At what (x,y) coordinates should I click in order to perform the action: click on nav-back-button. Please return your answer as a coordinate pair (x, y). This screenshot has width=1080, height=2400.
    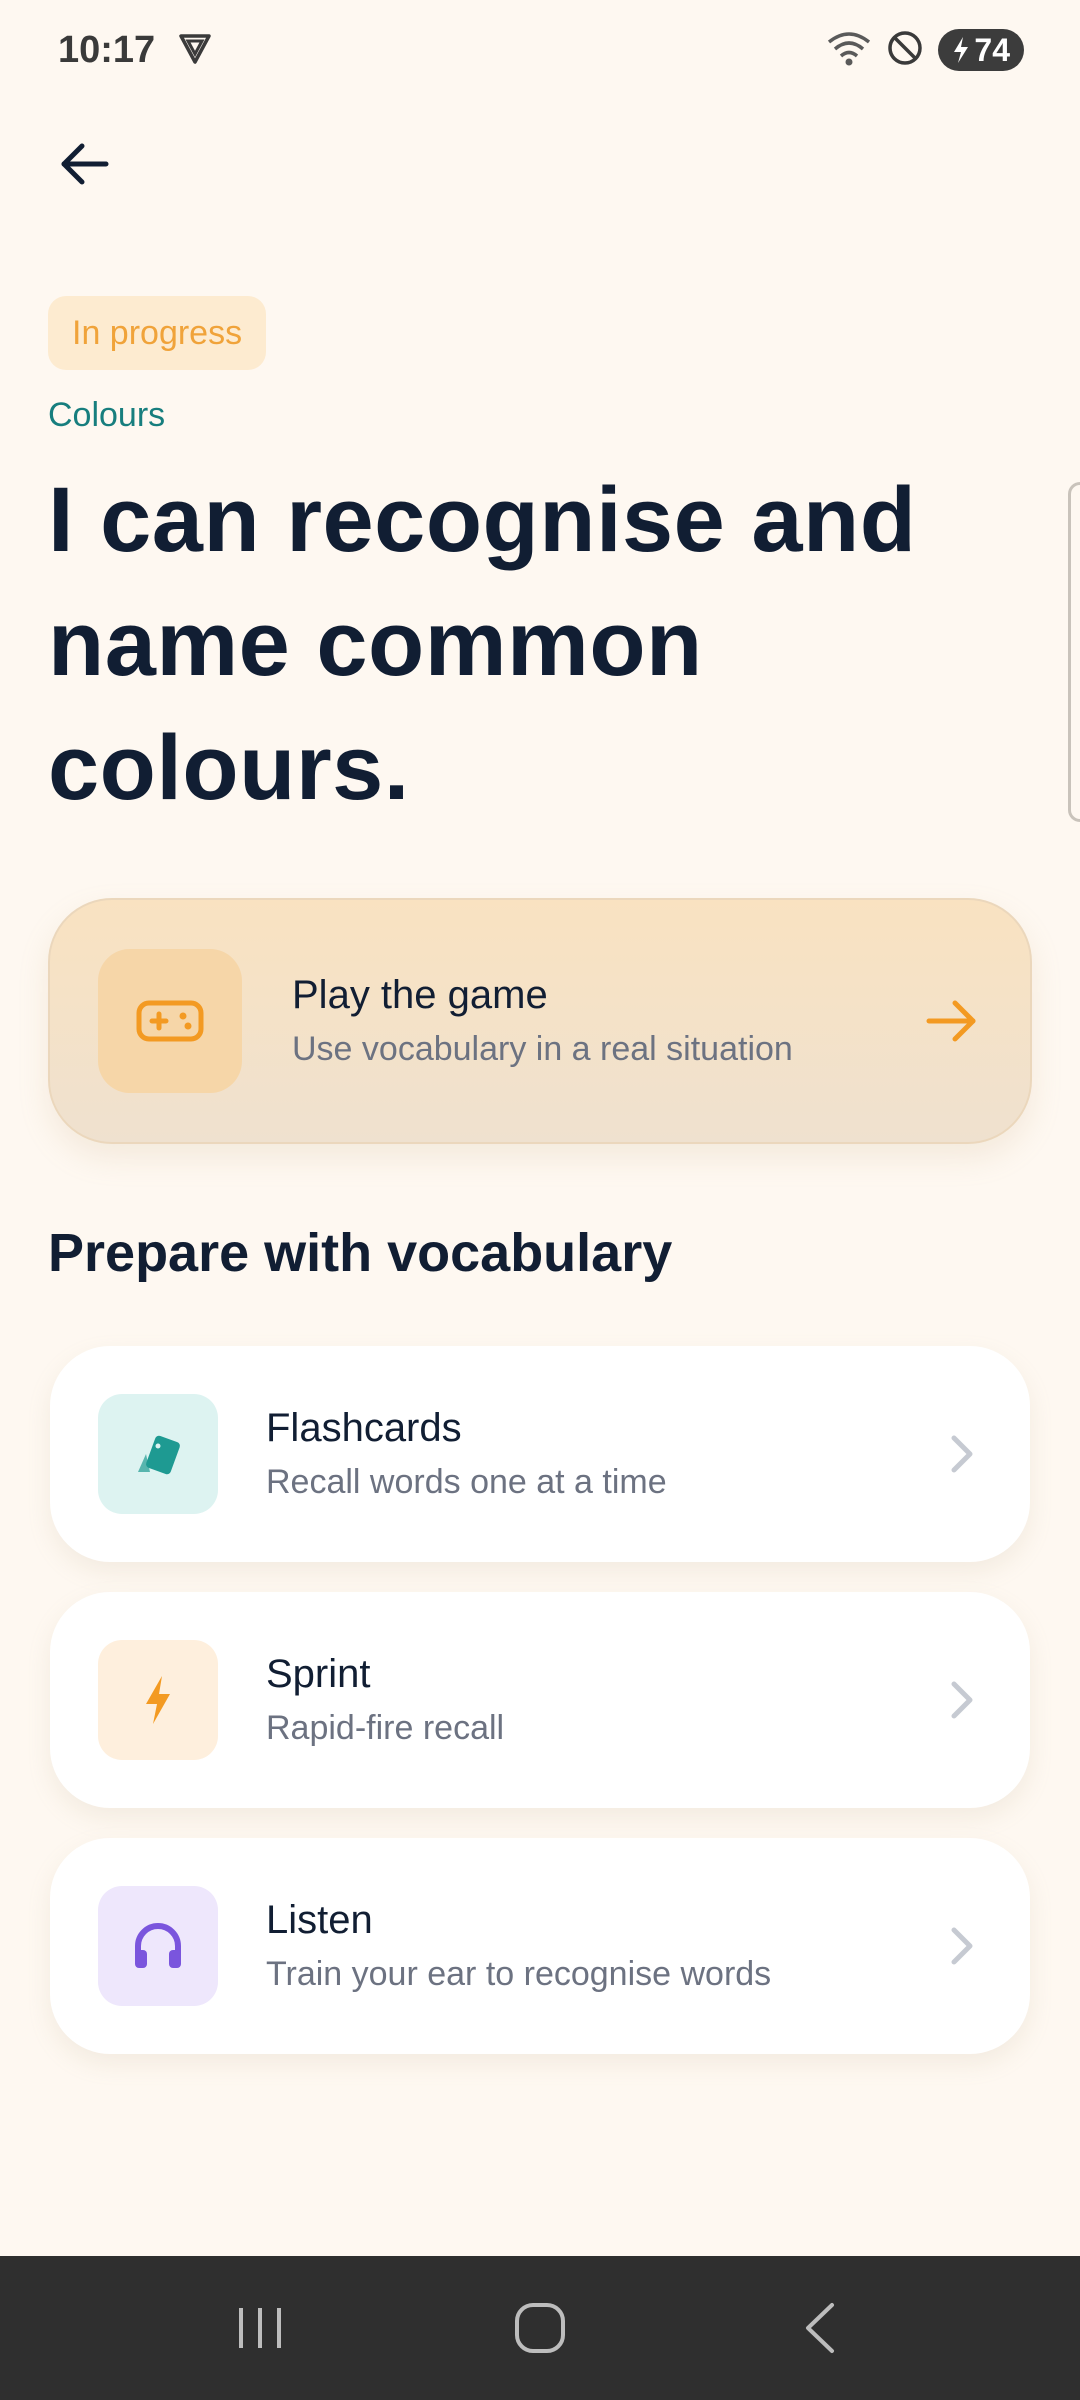
    Looking at the image, I should click on (820, 2328).